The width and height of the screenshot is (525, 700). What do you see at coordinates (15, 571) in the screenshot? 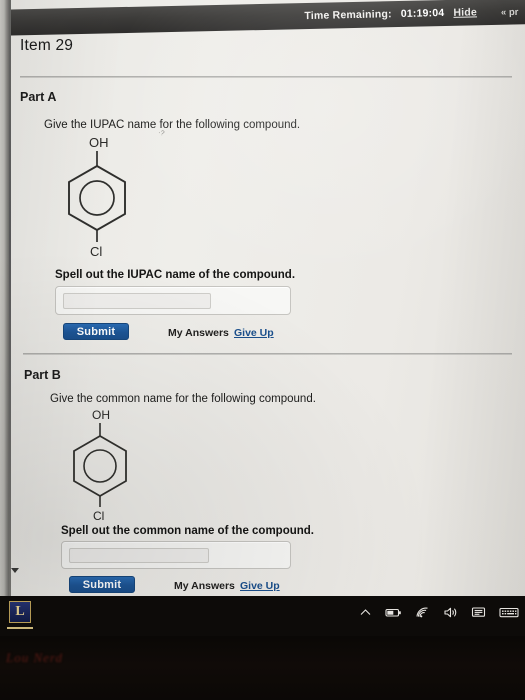
I see `scroll-down-arrow-icon` at bounding box center [15, 571].